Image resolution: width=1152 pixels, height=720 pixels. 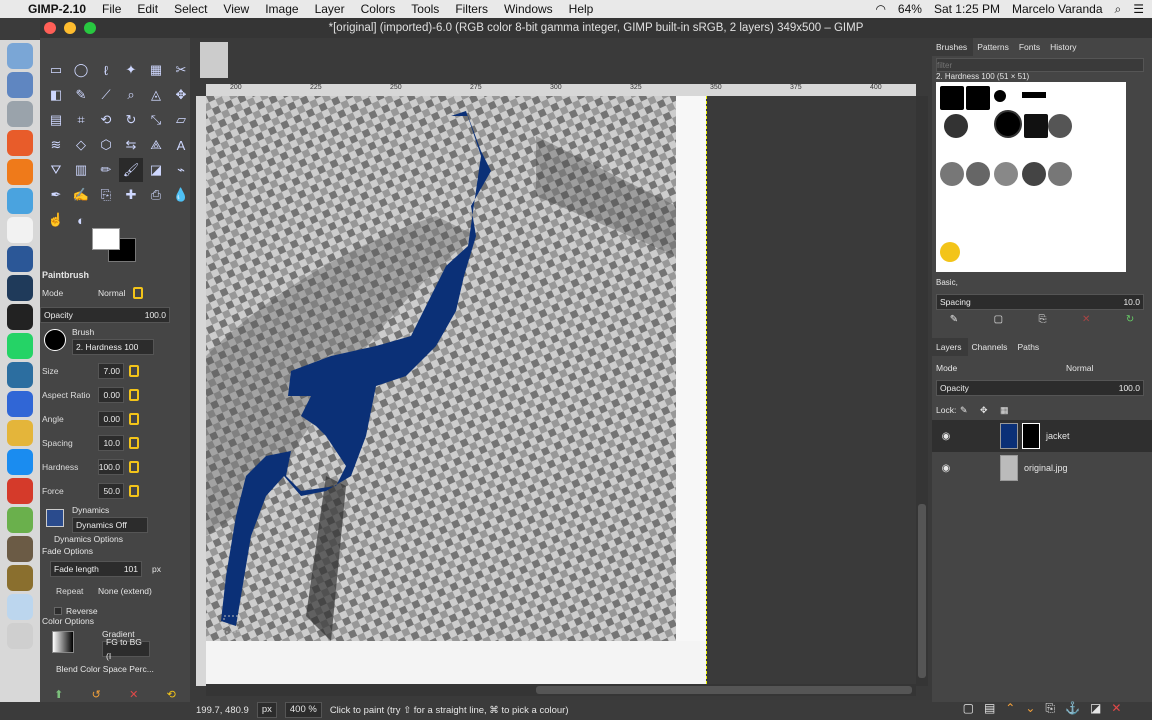 I want to click on brush-grid, so click(x=1031, y=177).